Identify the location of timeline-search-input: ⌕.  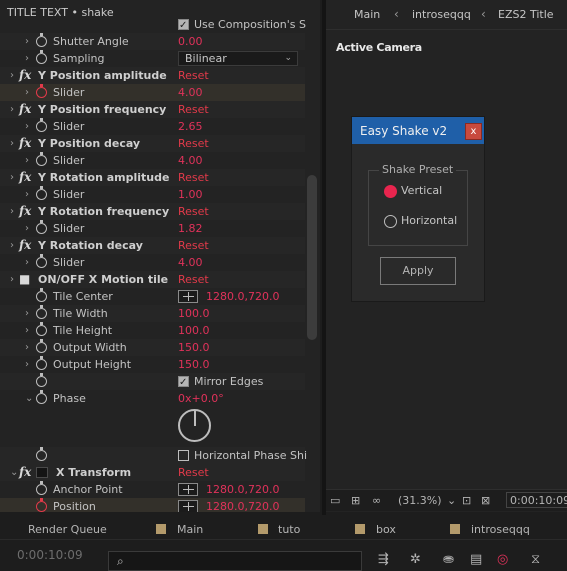
(235, 561).